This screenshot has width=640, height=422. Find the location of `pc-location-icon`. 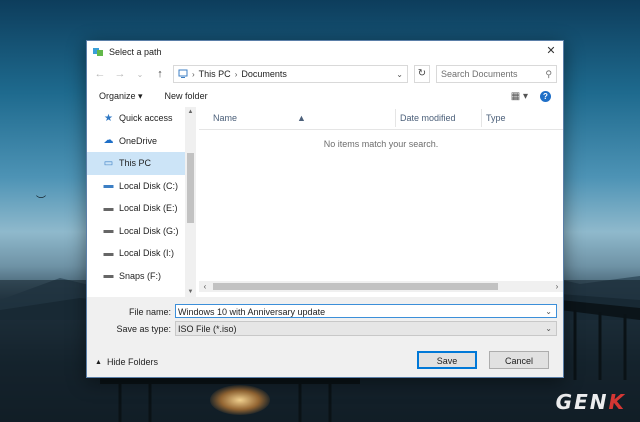

pc-location-icon is located at coordinates (183, 73).